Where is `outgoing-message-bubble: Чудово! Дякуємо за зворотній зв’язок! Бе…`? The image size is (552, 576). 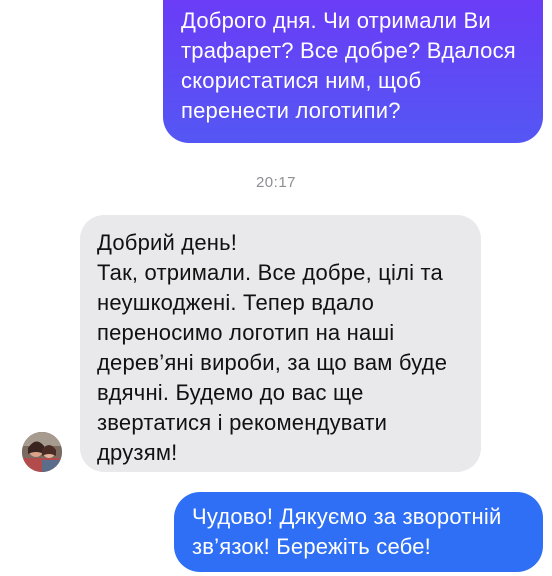
outgoing-message-bubble: Чудово! Дякуємо за зворотній зв’язок! Бе… is located at coordinates (358, 532).